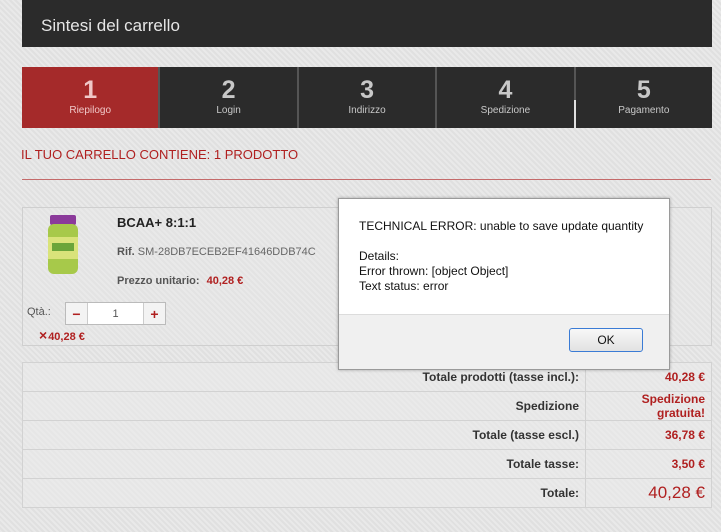  I want to click on line-total: ×40,28 €, so click(62, 335).